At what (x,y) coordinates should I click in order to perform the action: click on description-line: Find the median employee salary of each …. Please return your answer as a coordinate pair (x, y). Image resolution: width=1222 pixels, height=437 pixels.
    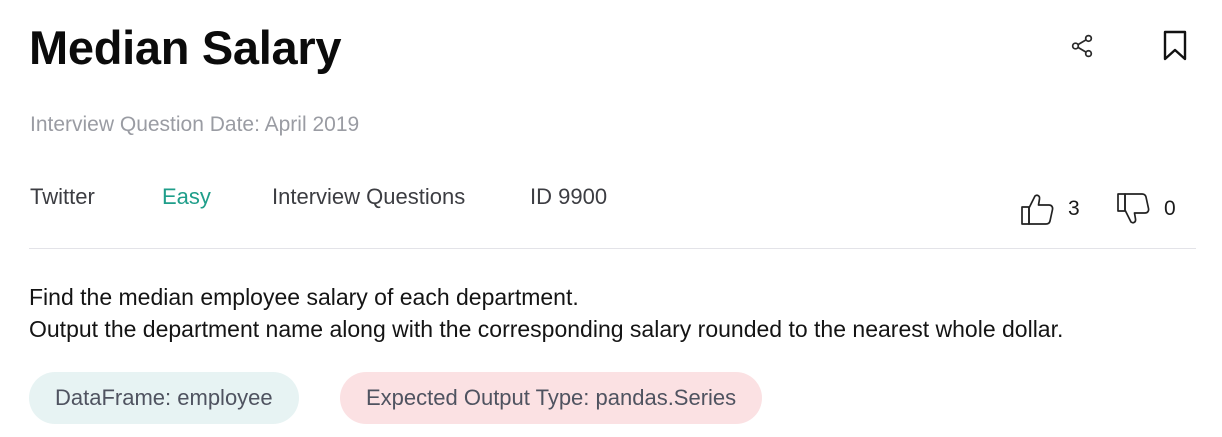
    Looking at the image, I should click on (304, 297).